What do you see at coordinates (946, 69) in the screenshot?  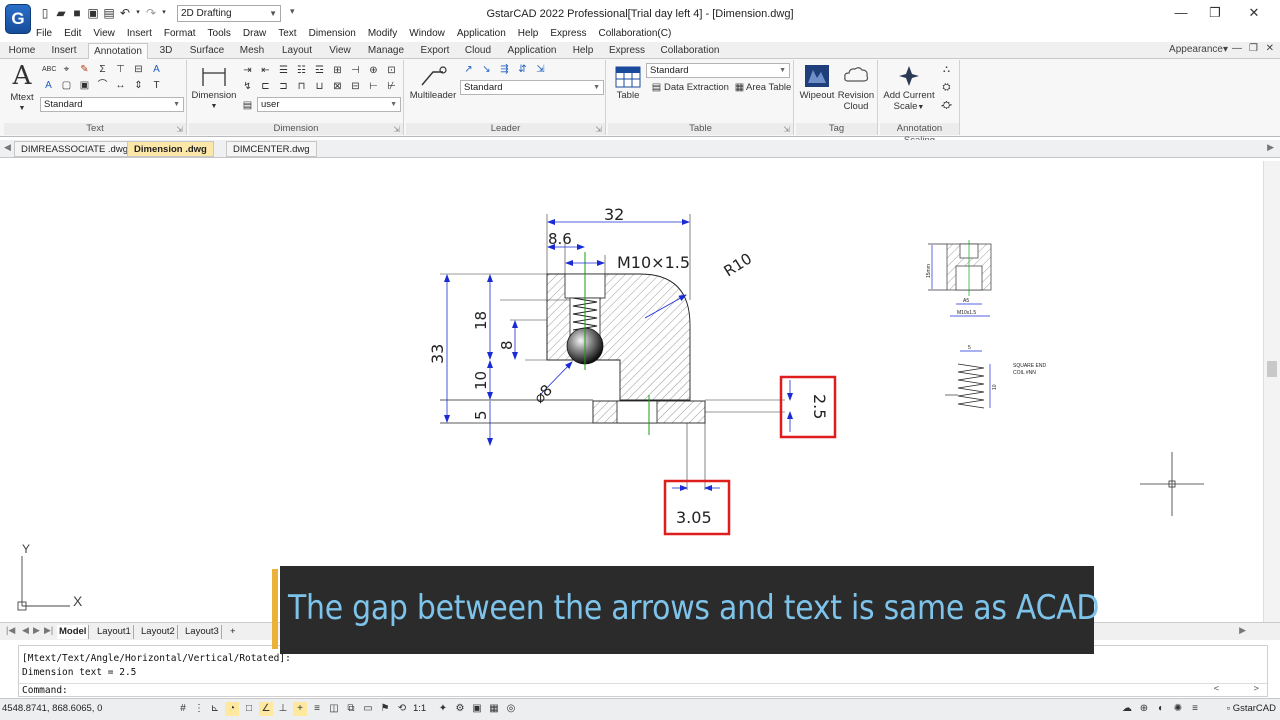 I see `scale-list-icon: ⛬` at bounding box center [946, 69].